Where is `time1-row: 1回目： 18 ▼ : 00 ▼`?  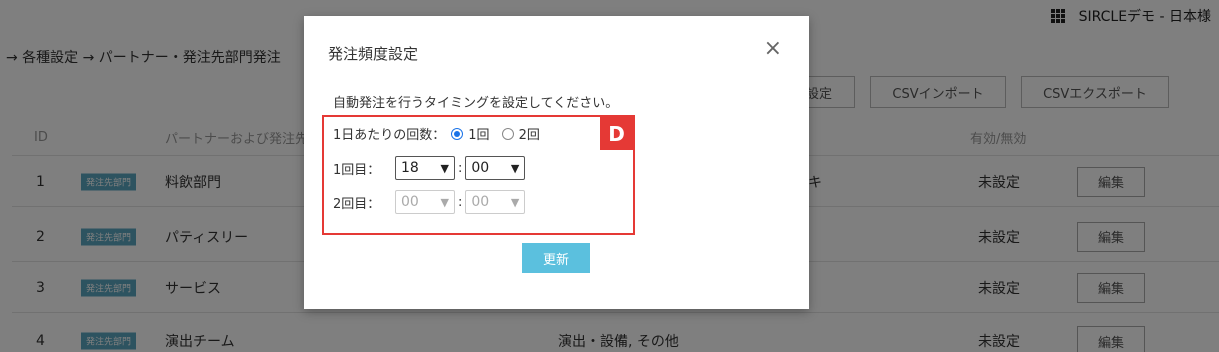 time1-row: 1回目： 18 ▼ : 00 ▼ is located at coordinates (429, 168).